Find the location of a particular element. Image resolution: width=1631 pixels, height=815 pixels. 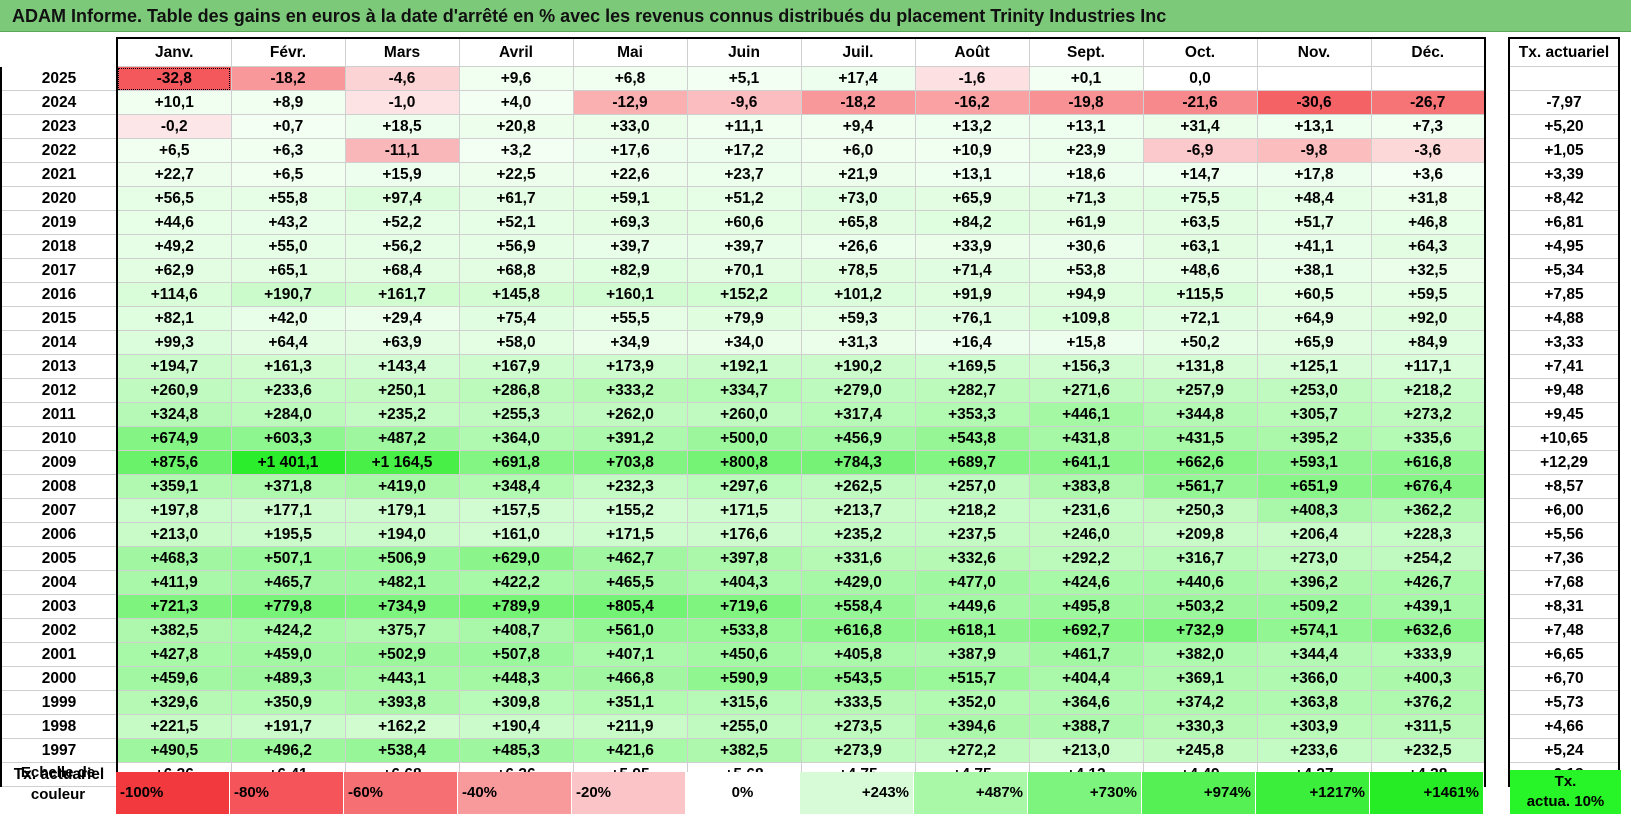

gain-cell: +65,9 is located at coordinates (1314, 342).